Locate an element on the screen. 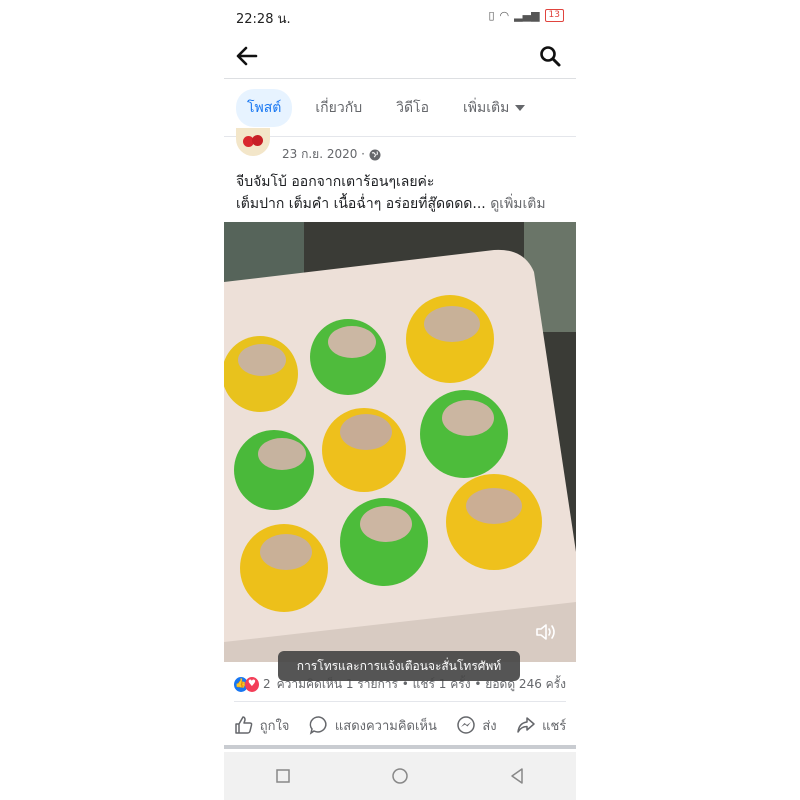 The image size is (800, 800). wifi-icon: ◠ is located at coordinates (504, 15).